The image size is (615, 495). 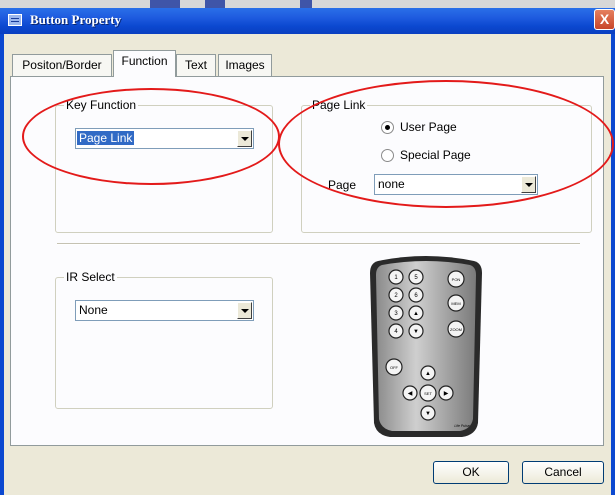 What do you see at coordinates (613, 264) in the screenshot?
I see `window-border-right` at bounding box center [613, 264].